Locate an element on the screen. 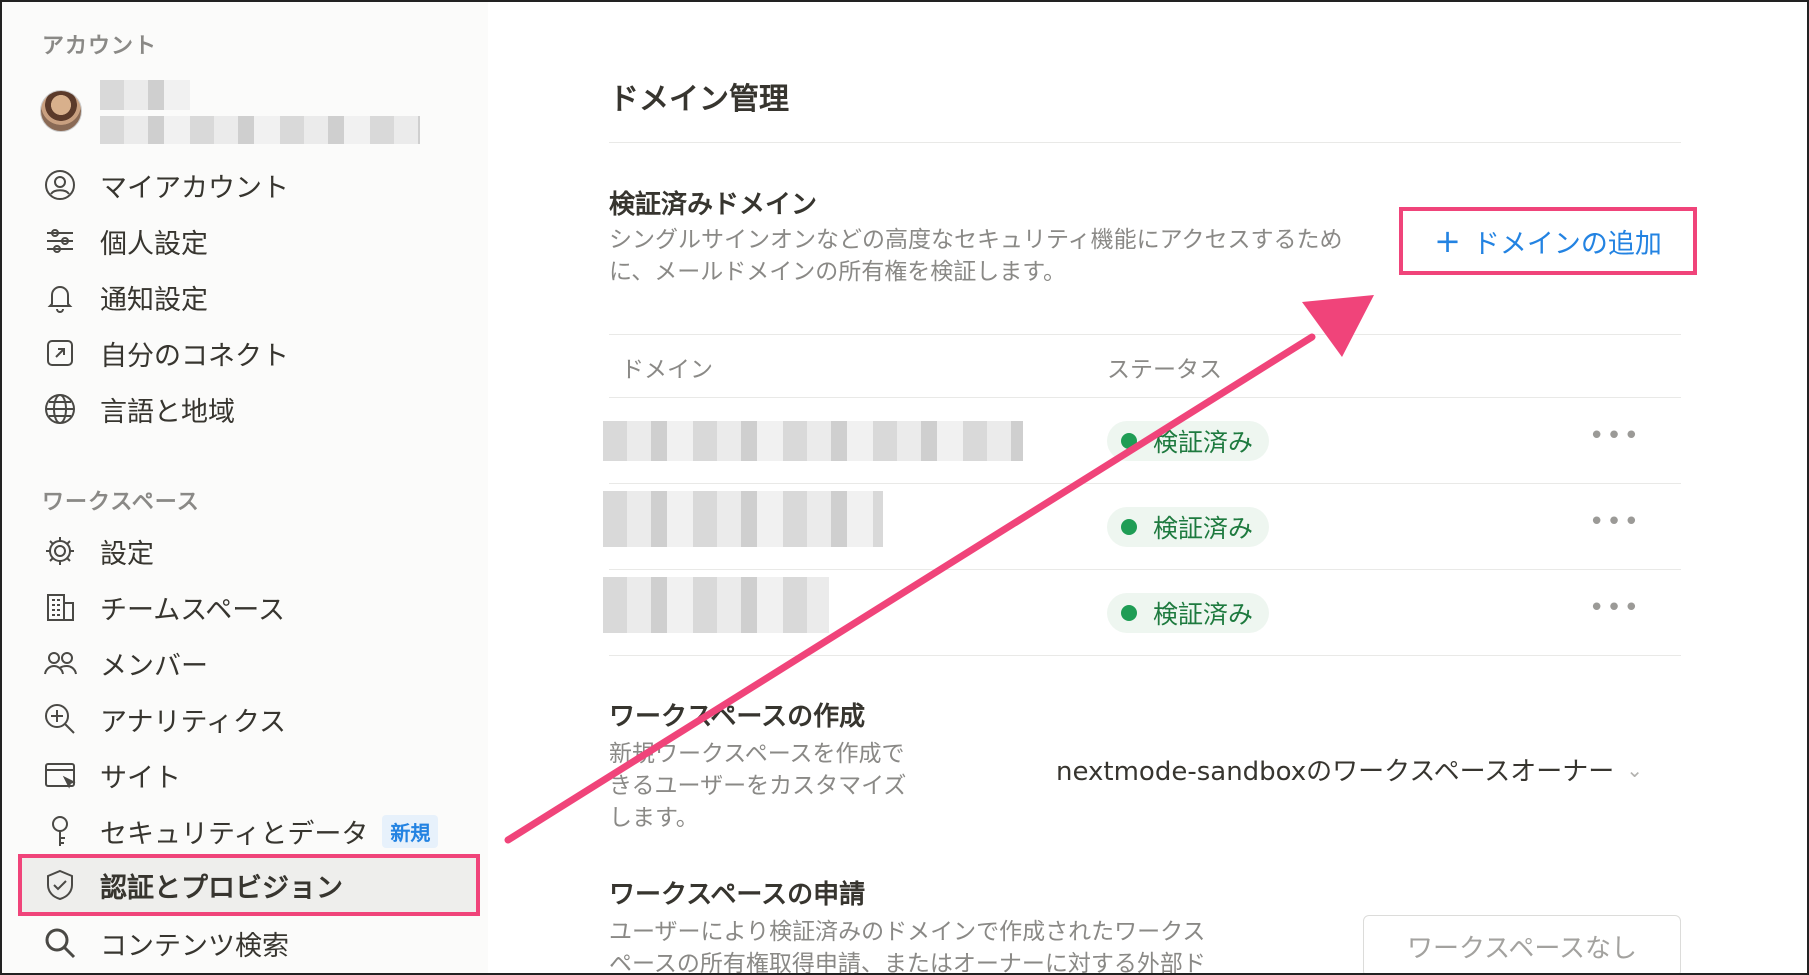  sidebar-item-settings: 設定 is located at coordinates (252, 551).